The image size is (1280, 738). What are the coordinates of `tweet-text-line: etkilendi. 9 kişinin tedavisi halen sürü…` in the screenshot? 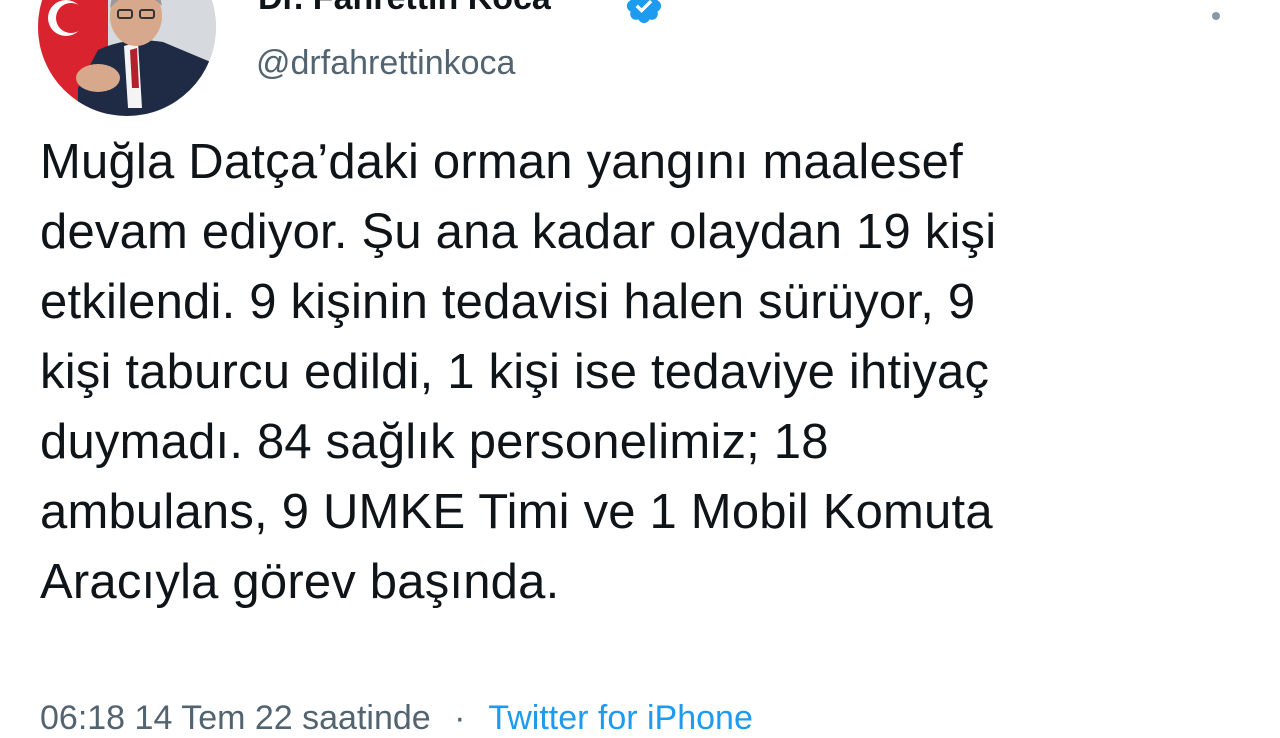 It's located at (508, 302).